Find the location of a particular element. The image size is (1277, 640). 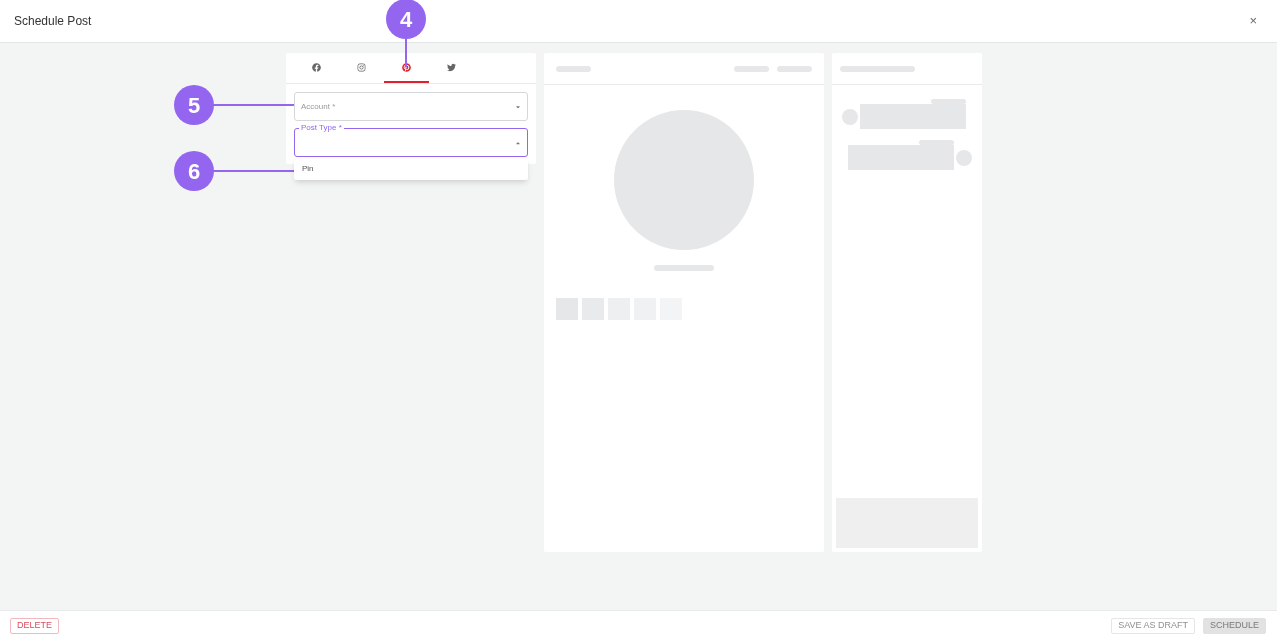

account-field: Account * is located at coordinates (411, 106).